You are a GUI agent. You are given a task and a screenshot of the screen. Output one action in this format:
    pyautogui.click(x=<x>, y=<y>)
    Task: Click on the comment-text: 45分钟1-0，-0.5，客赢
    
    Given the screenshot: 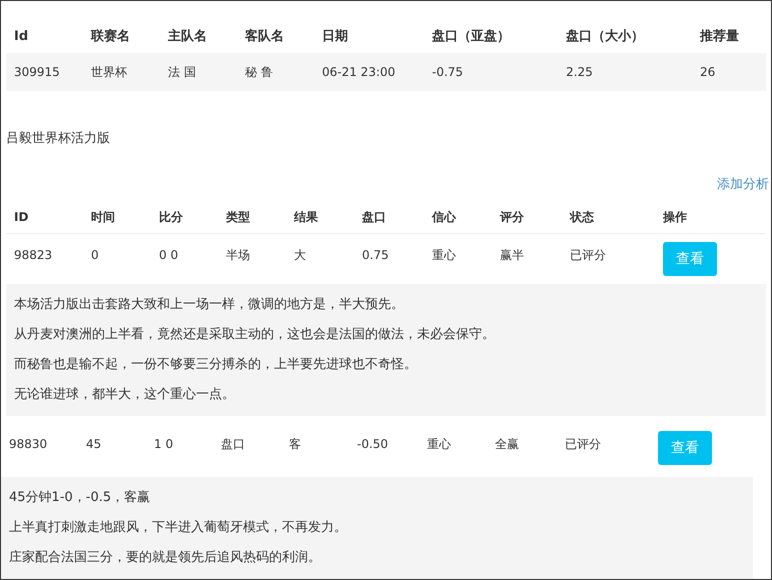 What is the action you would take?
    pyautogui.click(x=80, y=498)
    